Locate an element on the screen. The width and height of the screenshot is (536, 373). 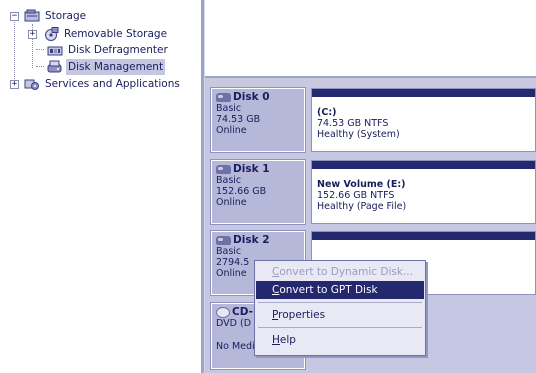
disk-name: Disk 1 is located at coordinates (251, 169).